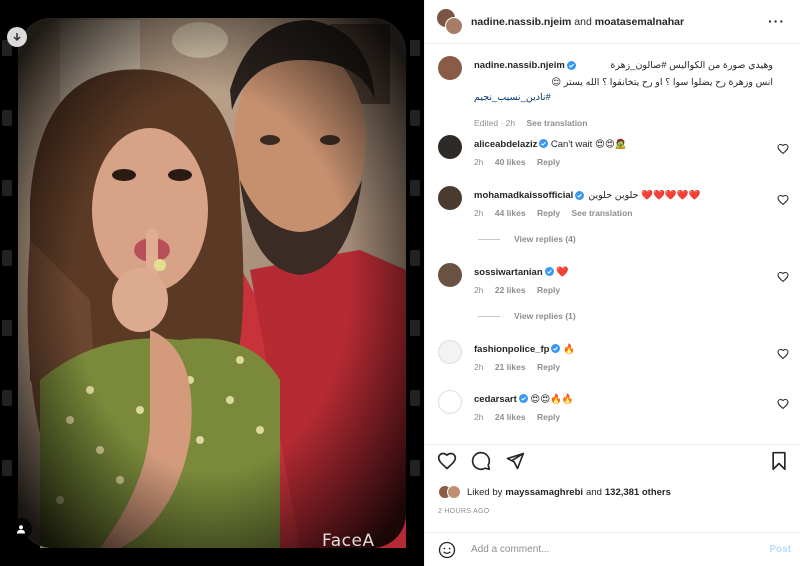 The image size is (800, 566). Describe the element at coordinates (481, 461) in the screenshot. I see `comment-icon` at that location.